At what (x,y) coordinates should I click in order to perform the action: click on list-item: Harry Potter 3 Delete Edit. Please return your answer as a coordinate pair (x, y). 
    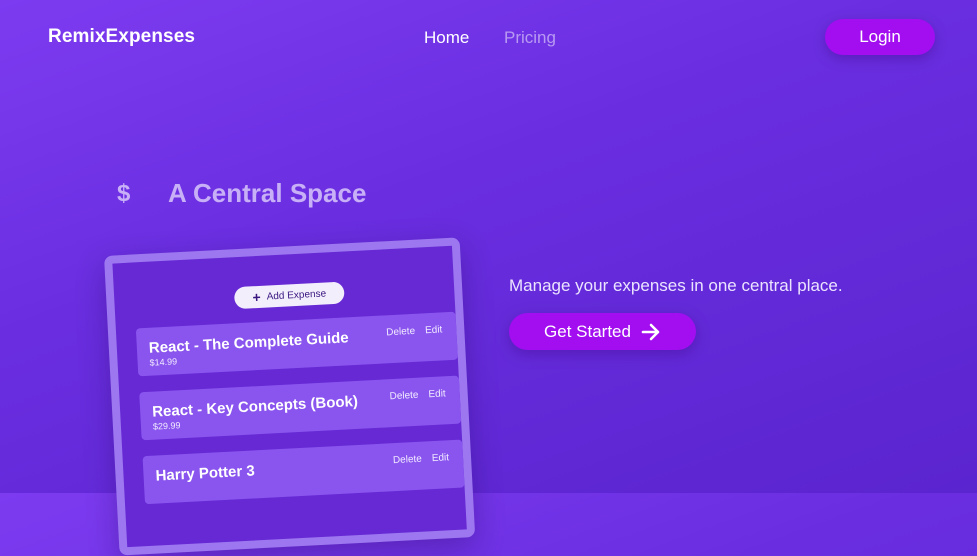
    Looking at the image, I should click on (303, 472).